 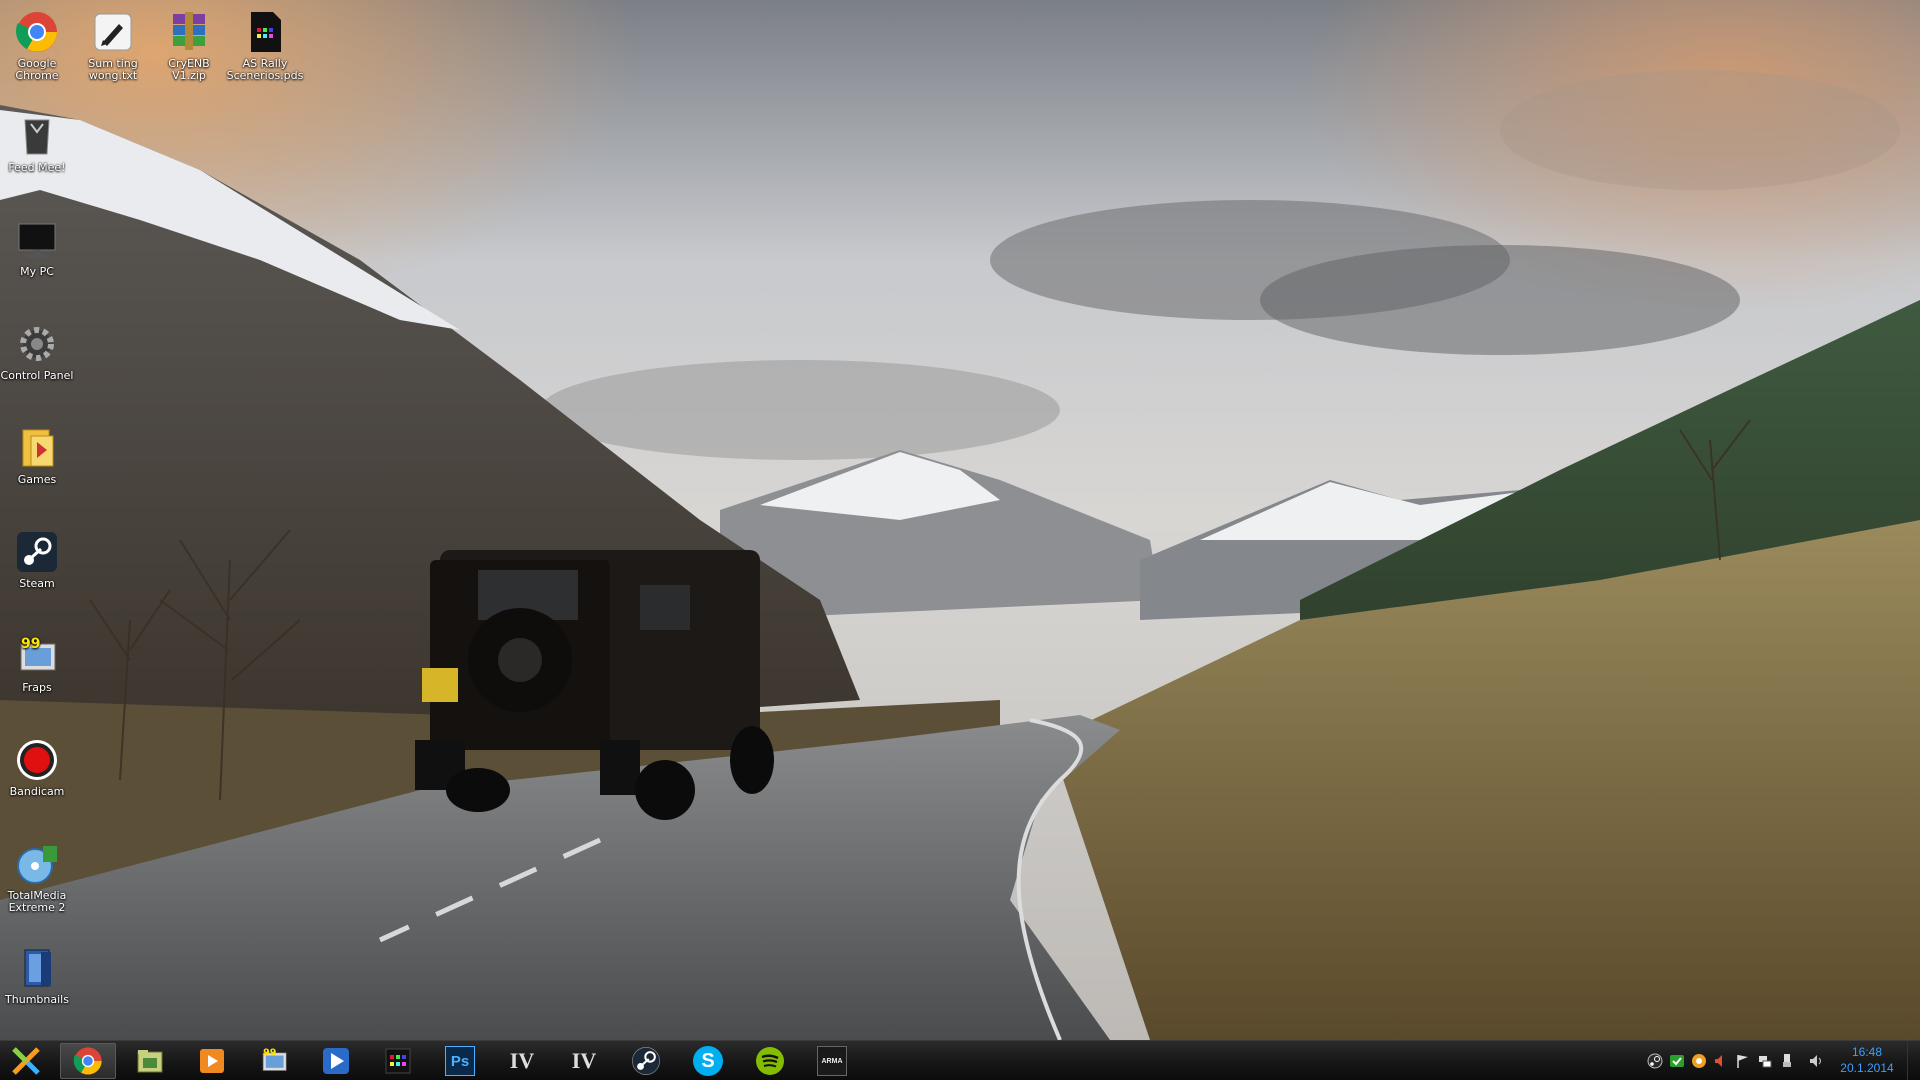 What do you see at coordinates (37, 271) in the screenshot?
I see `icon-label: My PC` at bounding box center [37, 271].